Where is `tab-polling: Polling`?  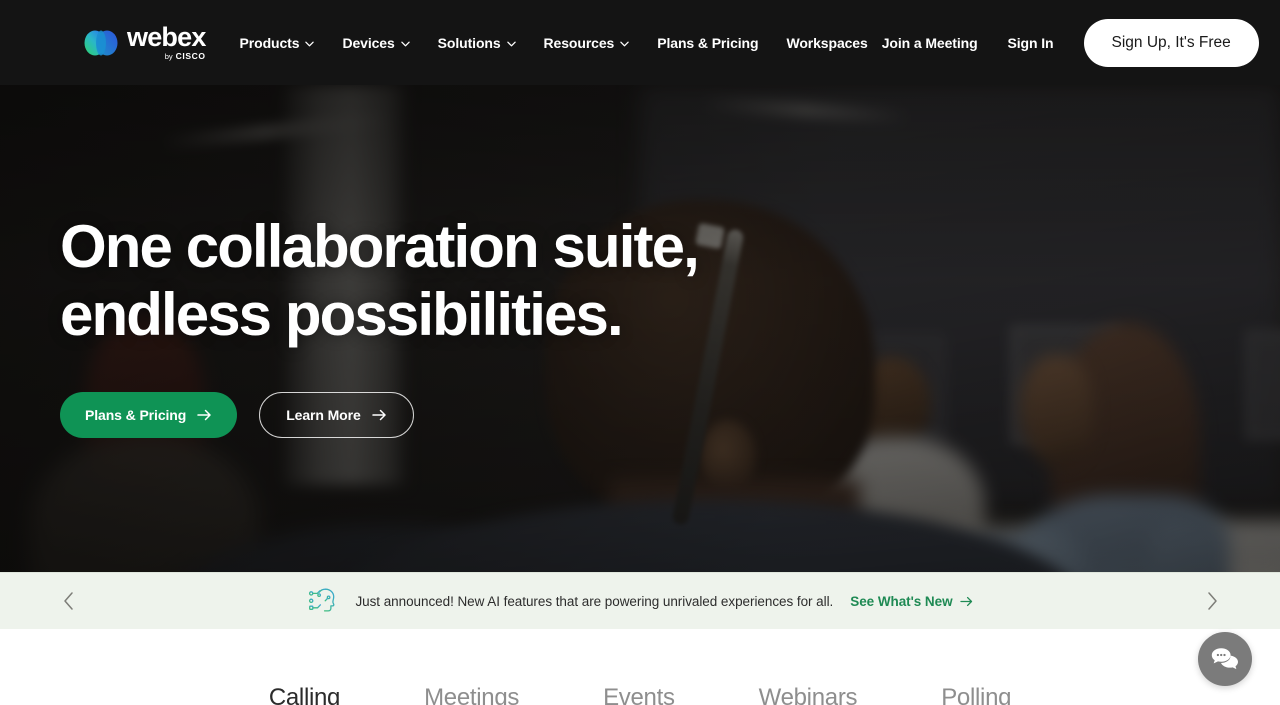 tab-polling: Polling is located at coordinates (976, 694).